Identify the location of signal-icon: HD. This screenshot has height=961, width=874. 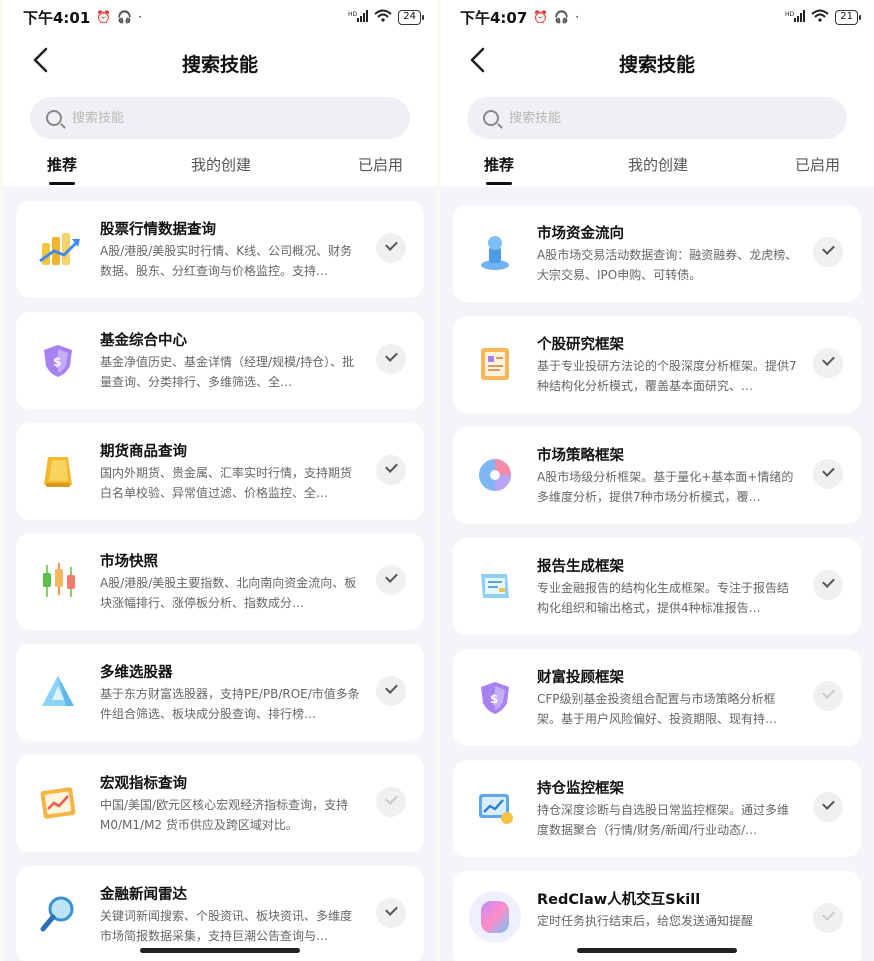
(358, 17).